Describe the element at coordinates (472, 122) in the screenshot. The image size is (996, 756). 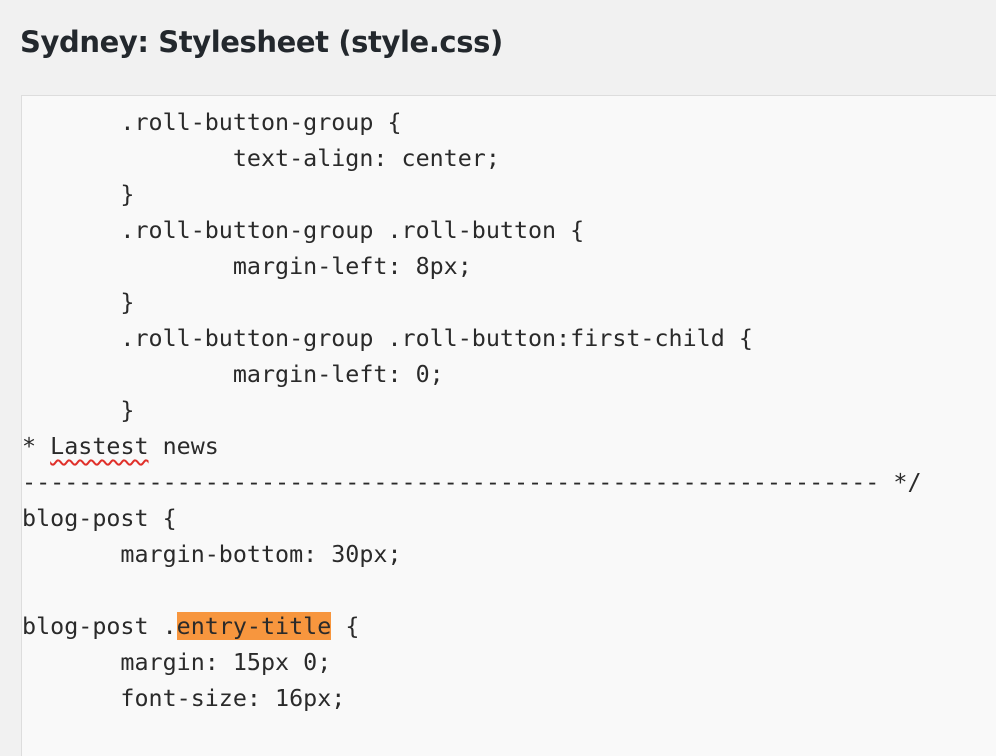
I see `code-line: .roll-button-group {` at that location.